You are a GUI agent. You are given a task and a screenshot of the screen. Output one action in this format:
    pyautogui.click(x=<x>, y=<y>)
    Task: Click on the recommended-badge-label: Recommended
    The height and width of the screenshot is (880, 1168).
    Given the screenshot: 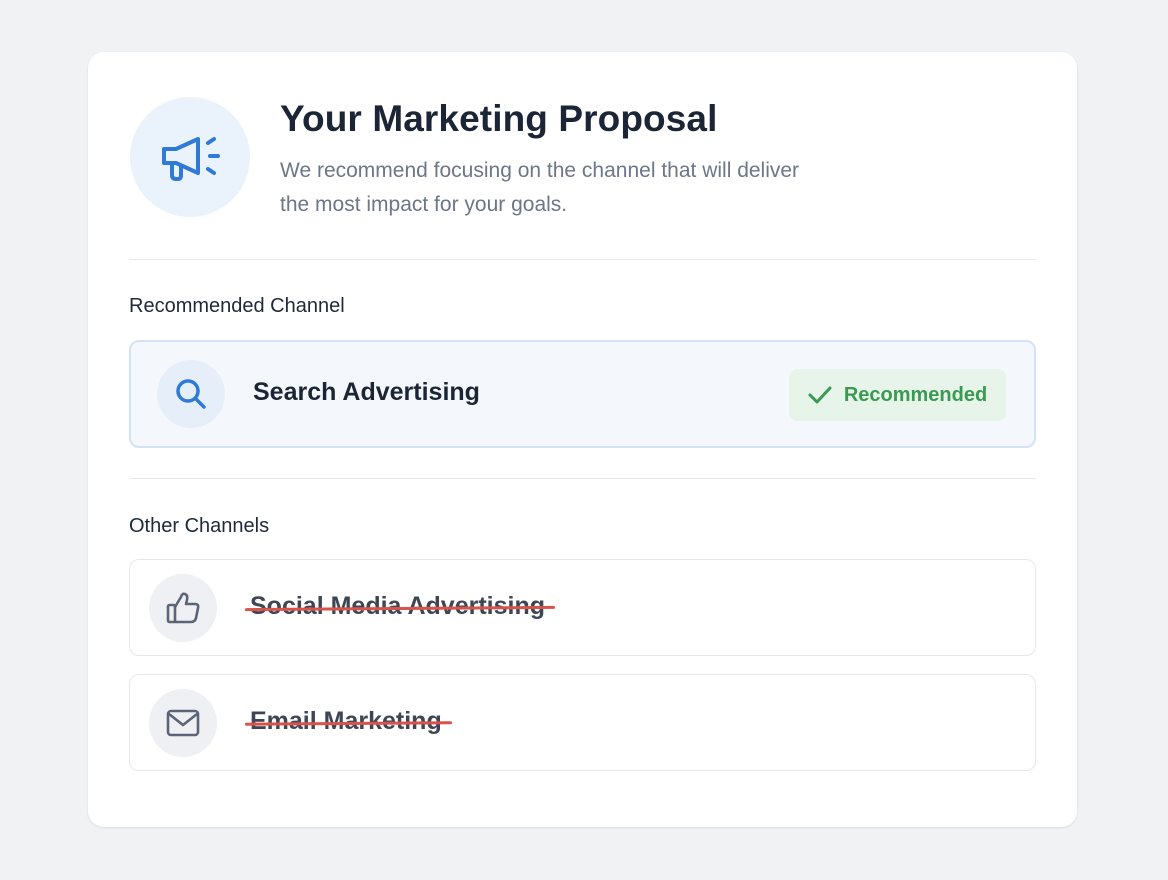 What is the action you would take?
    pyautogui.click(x=915, y=394)
    